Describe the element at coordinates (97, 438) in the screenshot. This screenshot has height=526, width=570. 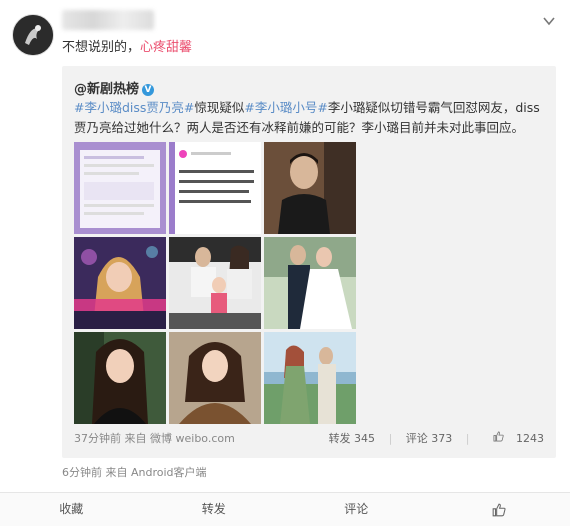
I see `repost-time: 37分钟前` at that location.